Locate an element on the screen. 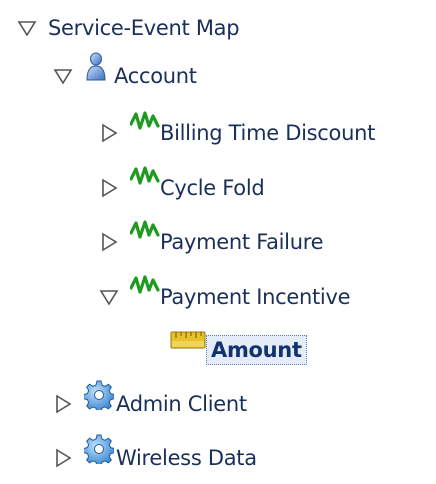  tree-node-account: Account is located at coordinates (124, 76).